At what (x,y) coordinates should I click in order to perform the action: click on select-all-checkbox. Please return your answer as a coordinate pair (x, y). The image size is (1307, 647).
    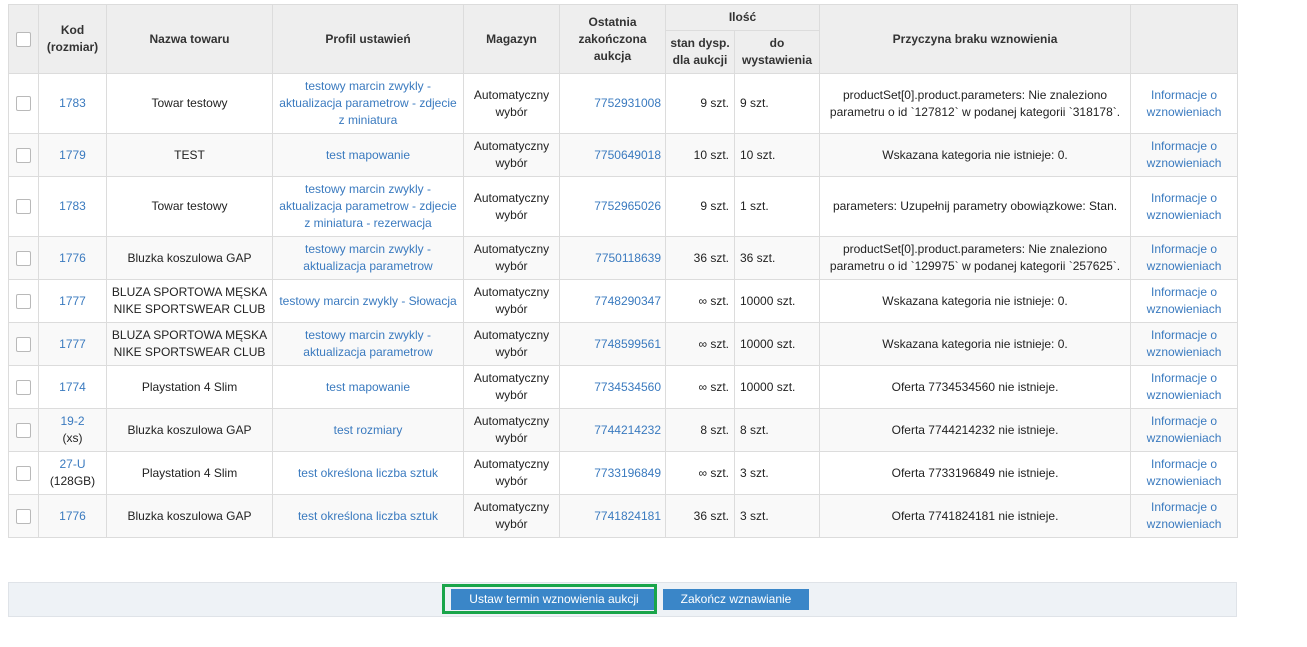
    Looking at the image, I should click on (23, 39).